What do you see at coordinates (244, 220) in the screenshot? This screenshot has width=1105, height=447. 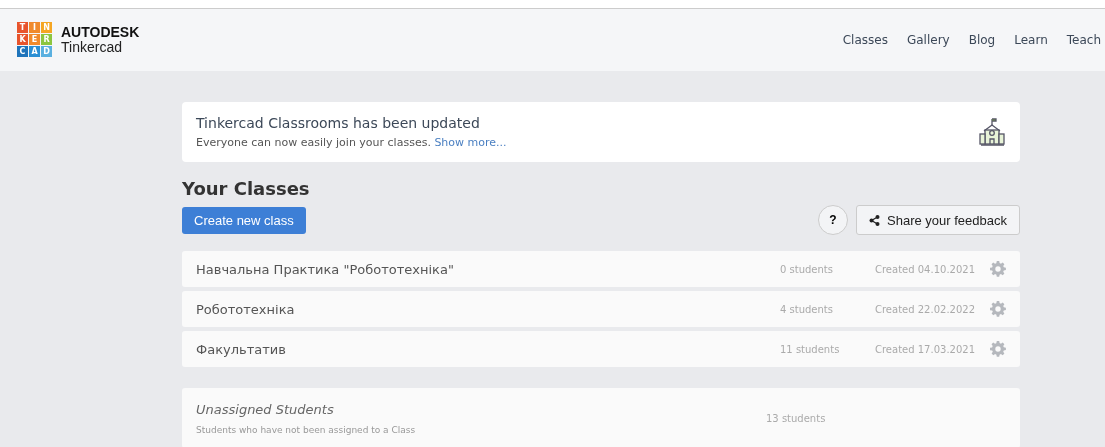 I see `create-class-button: Create new class` at bounding box center [244, 220].